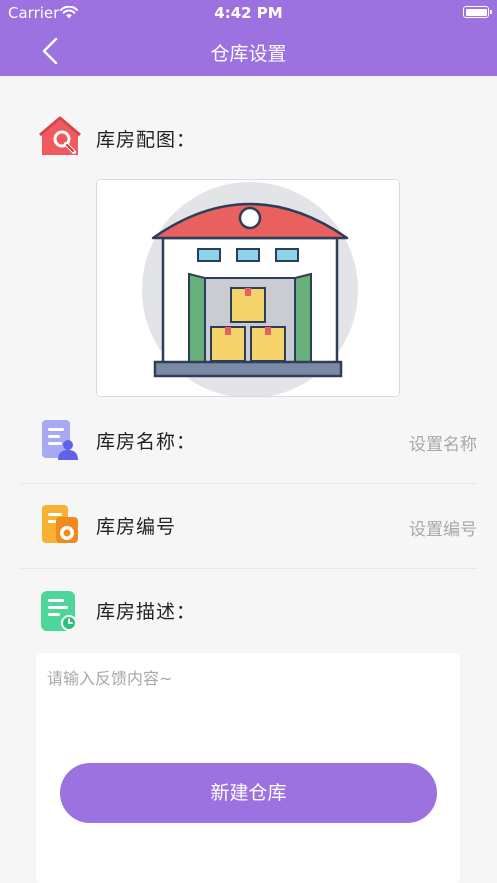  Describe the element at coordinates (60, 137) in the screenshot. I see `warehouse-tool-icon` at that location.